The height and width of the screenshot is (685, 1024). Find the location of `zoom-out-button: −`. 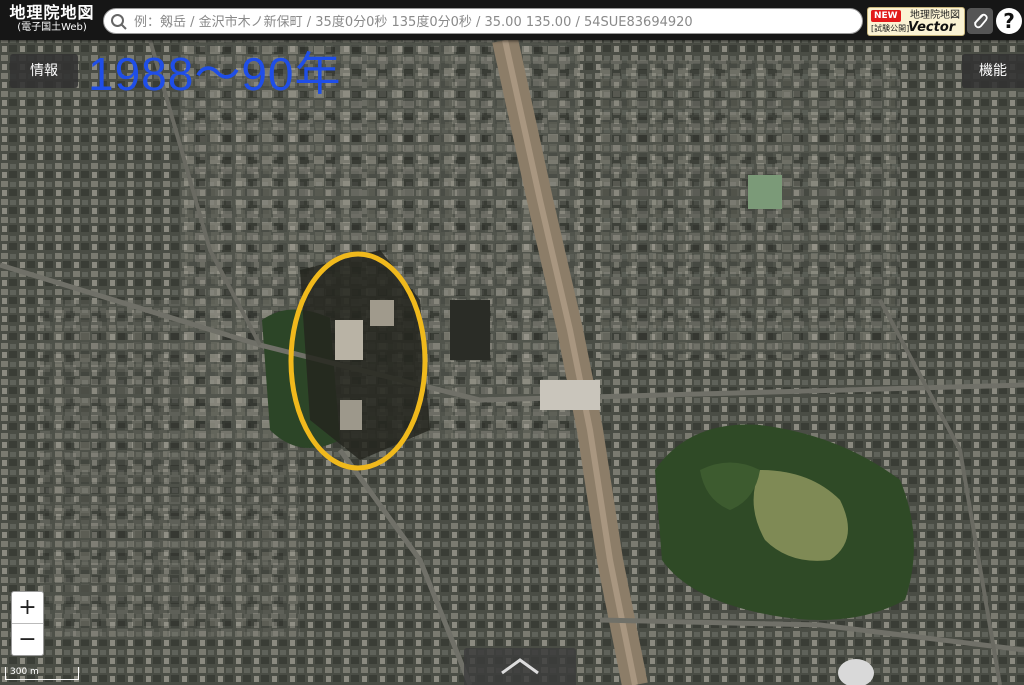

zoom-out-button: − is located at coordinates (27, 639).